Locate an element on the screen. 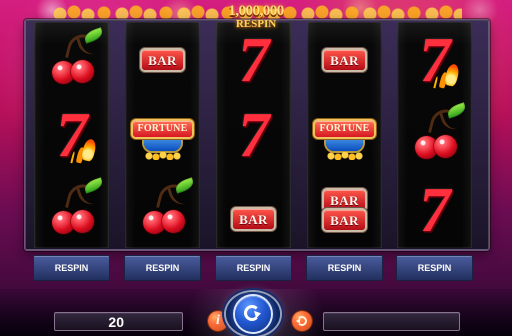 This screenshot has height=336, width=512. info-icon: i is located at coordinates (218, 320).